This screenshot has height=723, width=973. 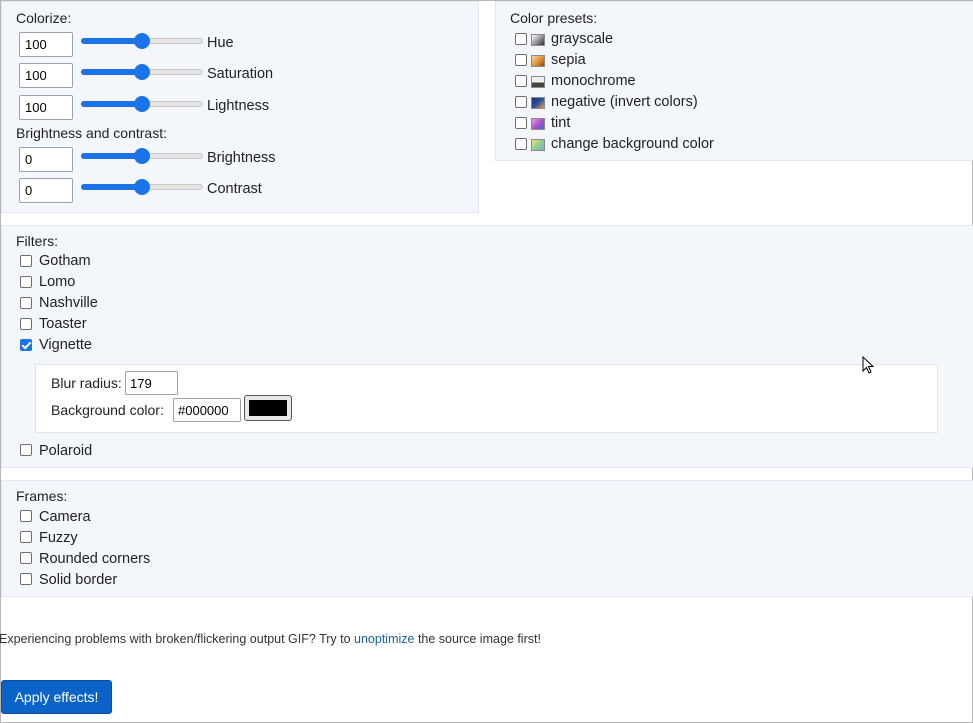 What do you see at coordinates (477, 639) in the screenshot?
I see `note-text-after: the source image first!` at bounding box center [477, 639].